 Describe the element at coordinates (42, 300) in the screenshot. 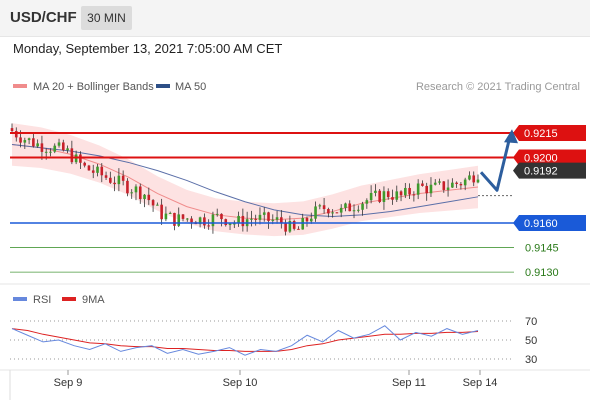

I see `rsi-legend-label: RSI` at that location.